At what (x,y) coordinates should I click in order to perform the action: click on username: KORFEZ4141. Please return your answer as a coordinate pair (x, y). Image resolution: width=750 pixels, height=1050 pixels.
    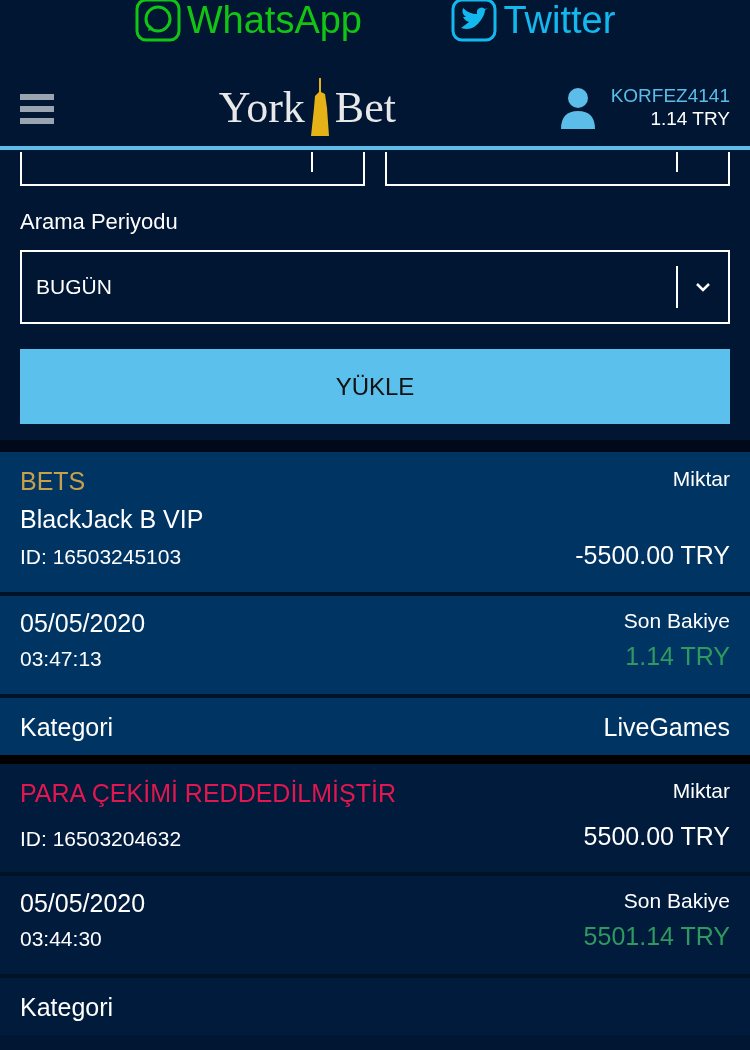
    Looking at the image, I should click on (670, 96).